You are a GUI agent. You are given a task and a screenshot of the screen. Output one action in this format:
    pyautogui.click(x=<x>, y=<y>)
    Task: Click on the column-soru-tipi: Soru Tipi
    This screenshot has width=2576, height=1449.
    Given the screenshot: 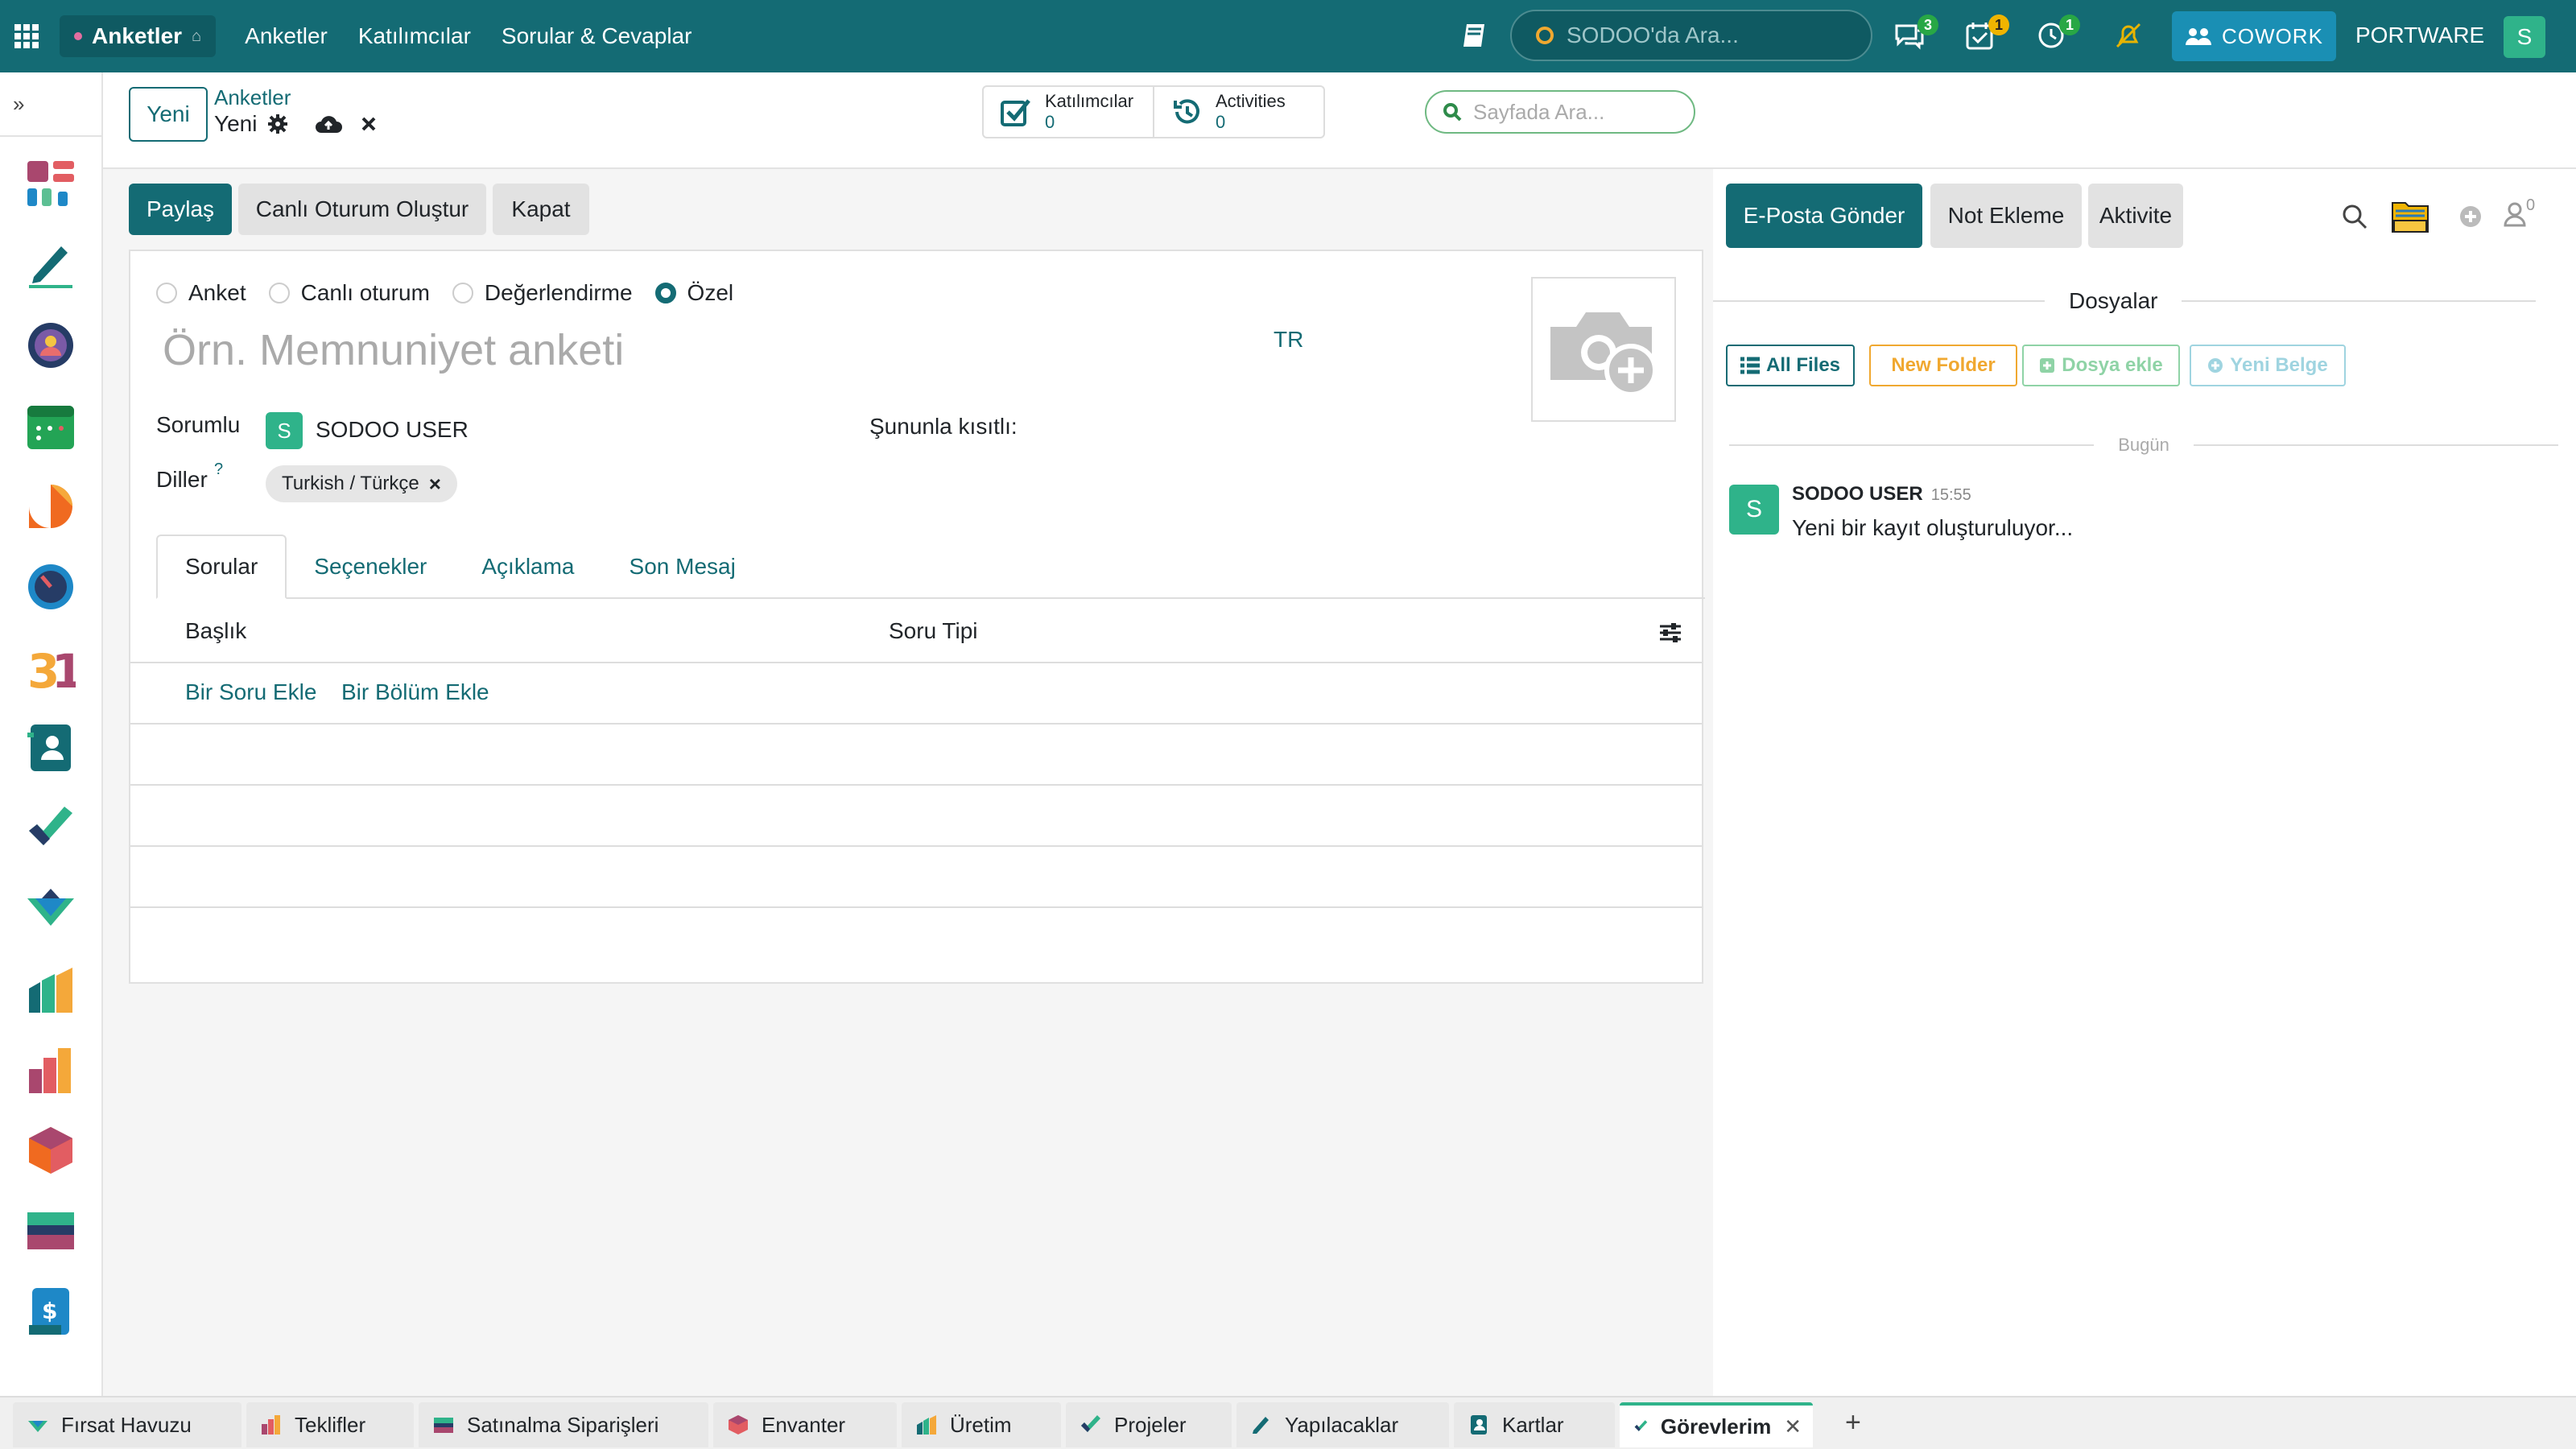 What is the action you would take?
    pyautogui.click(x=933, y=631)
    